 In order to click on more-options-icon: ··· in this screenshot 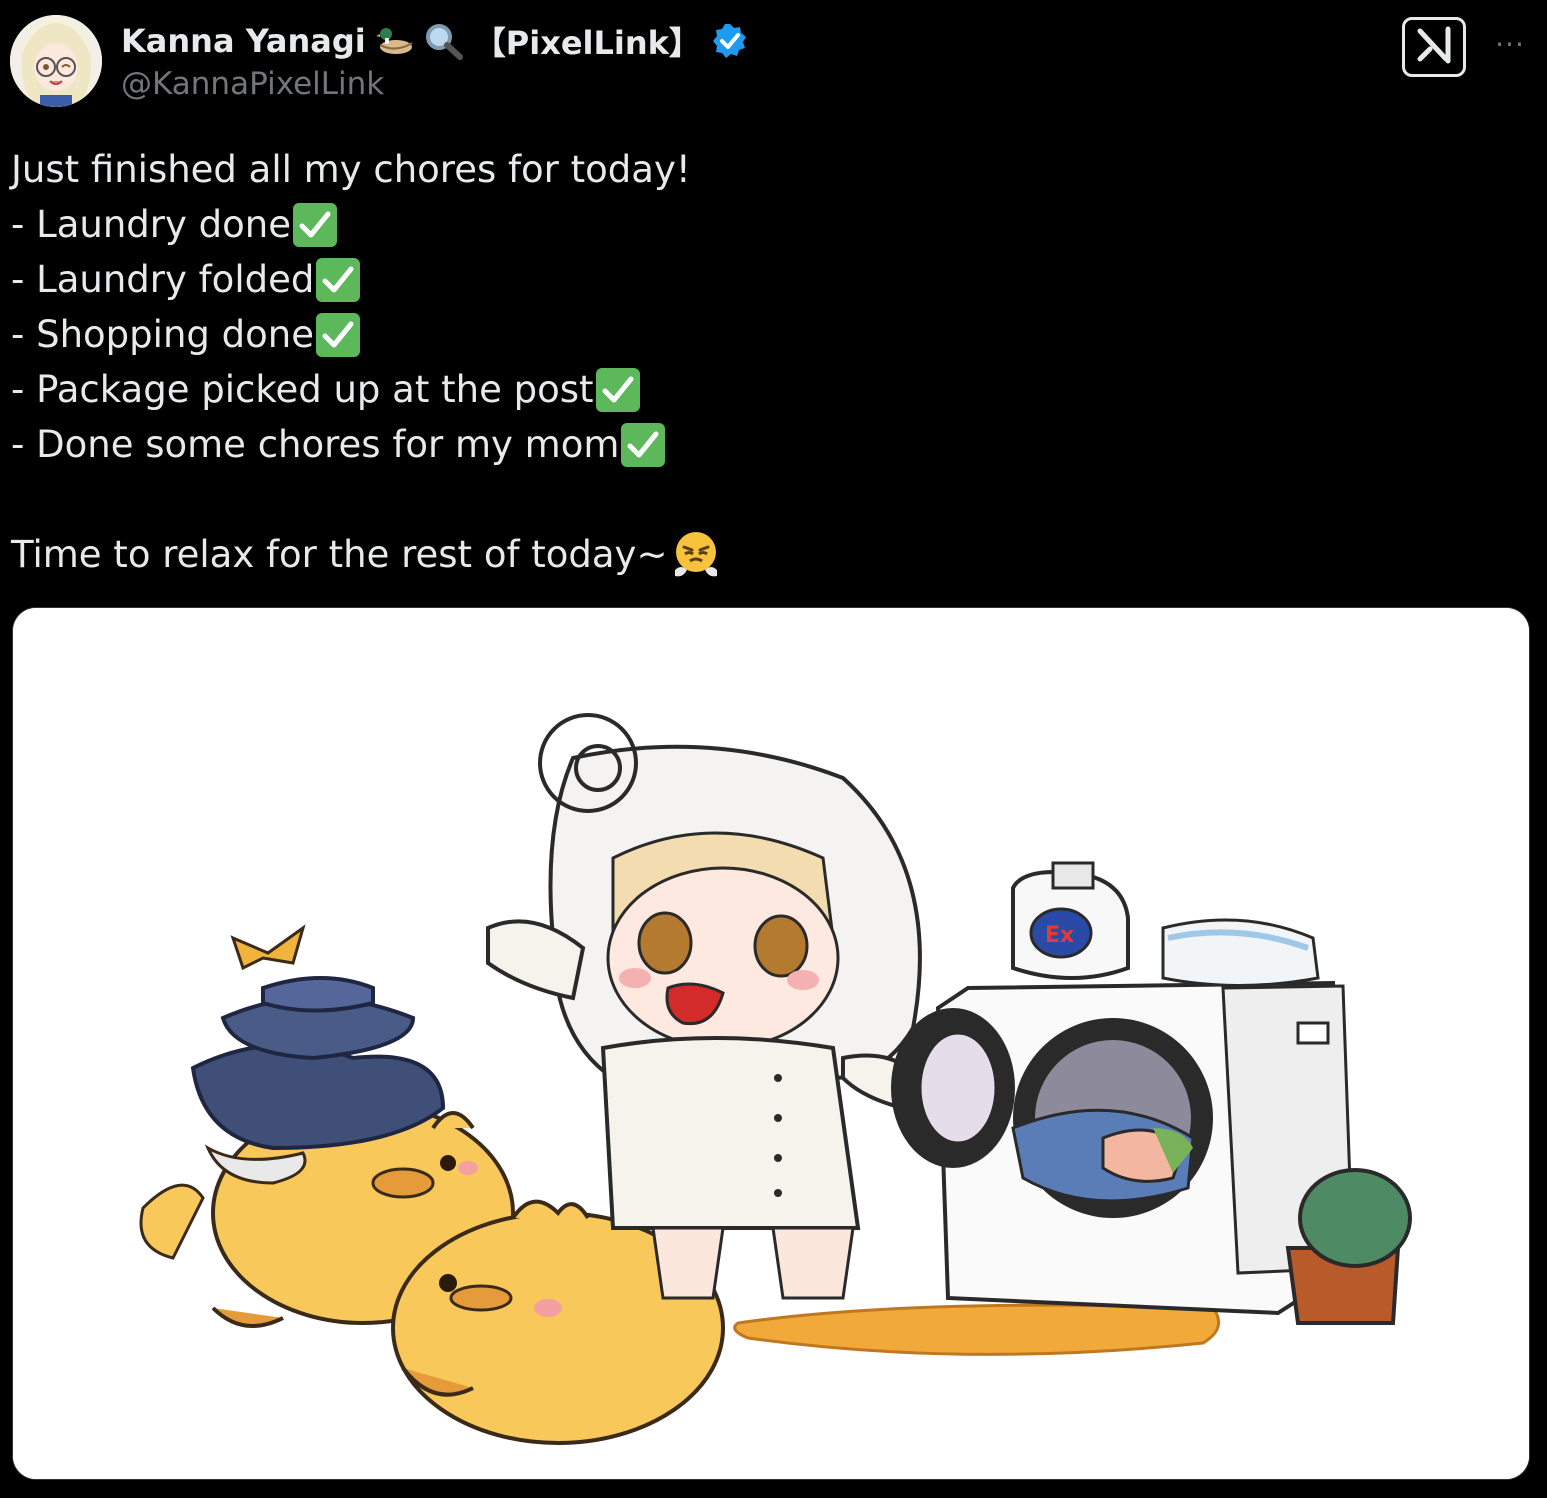, I will do `click(1510, 45)`.